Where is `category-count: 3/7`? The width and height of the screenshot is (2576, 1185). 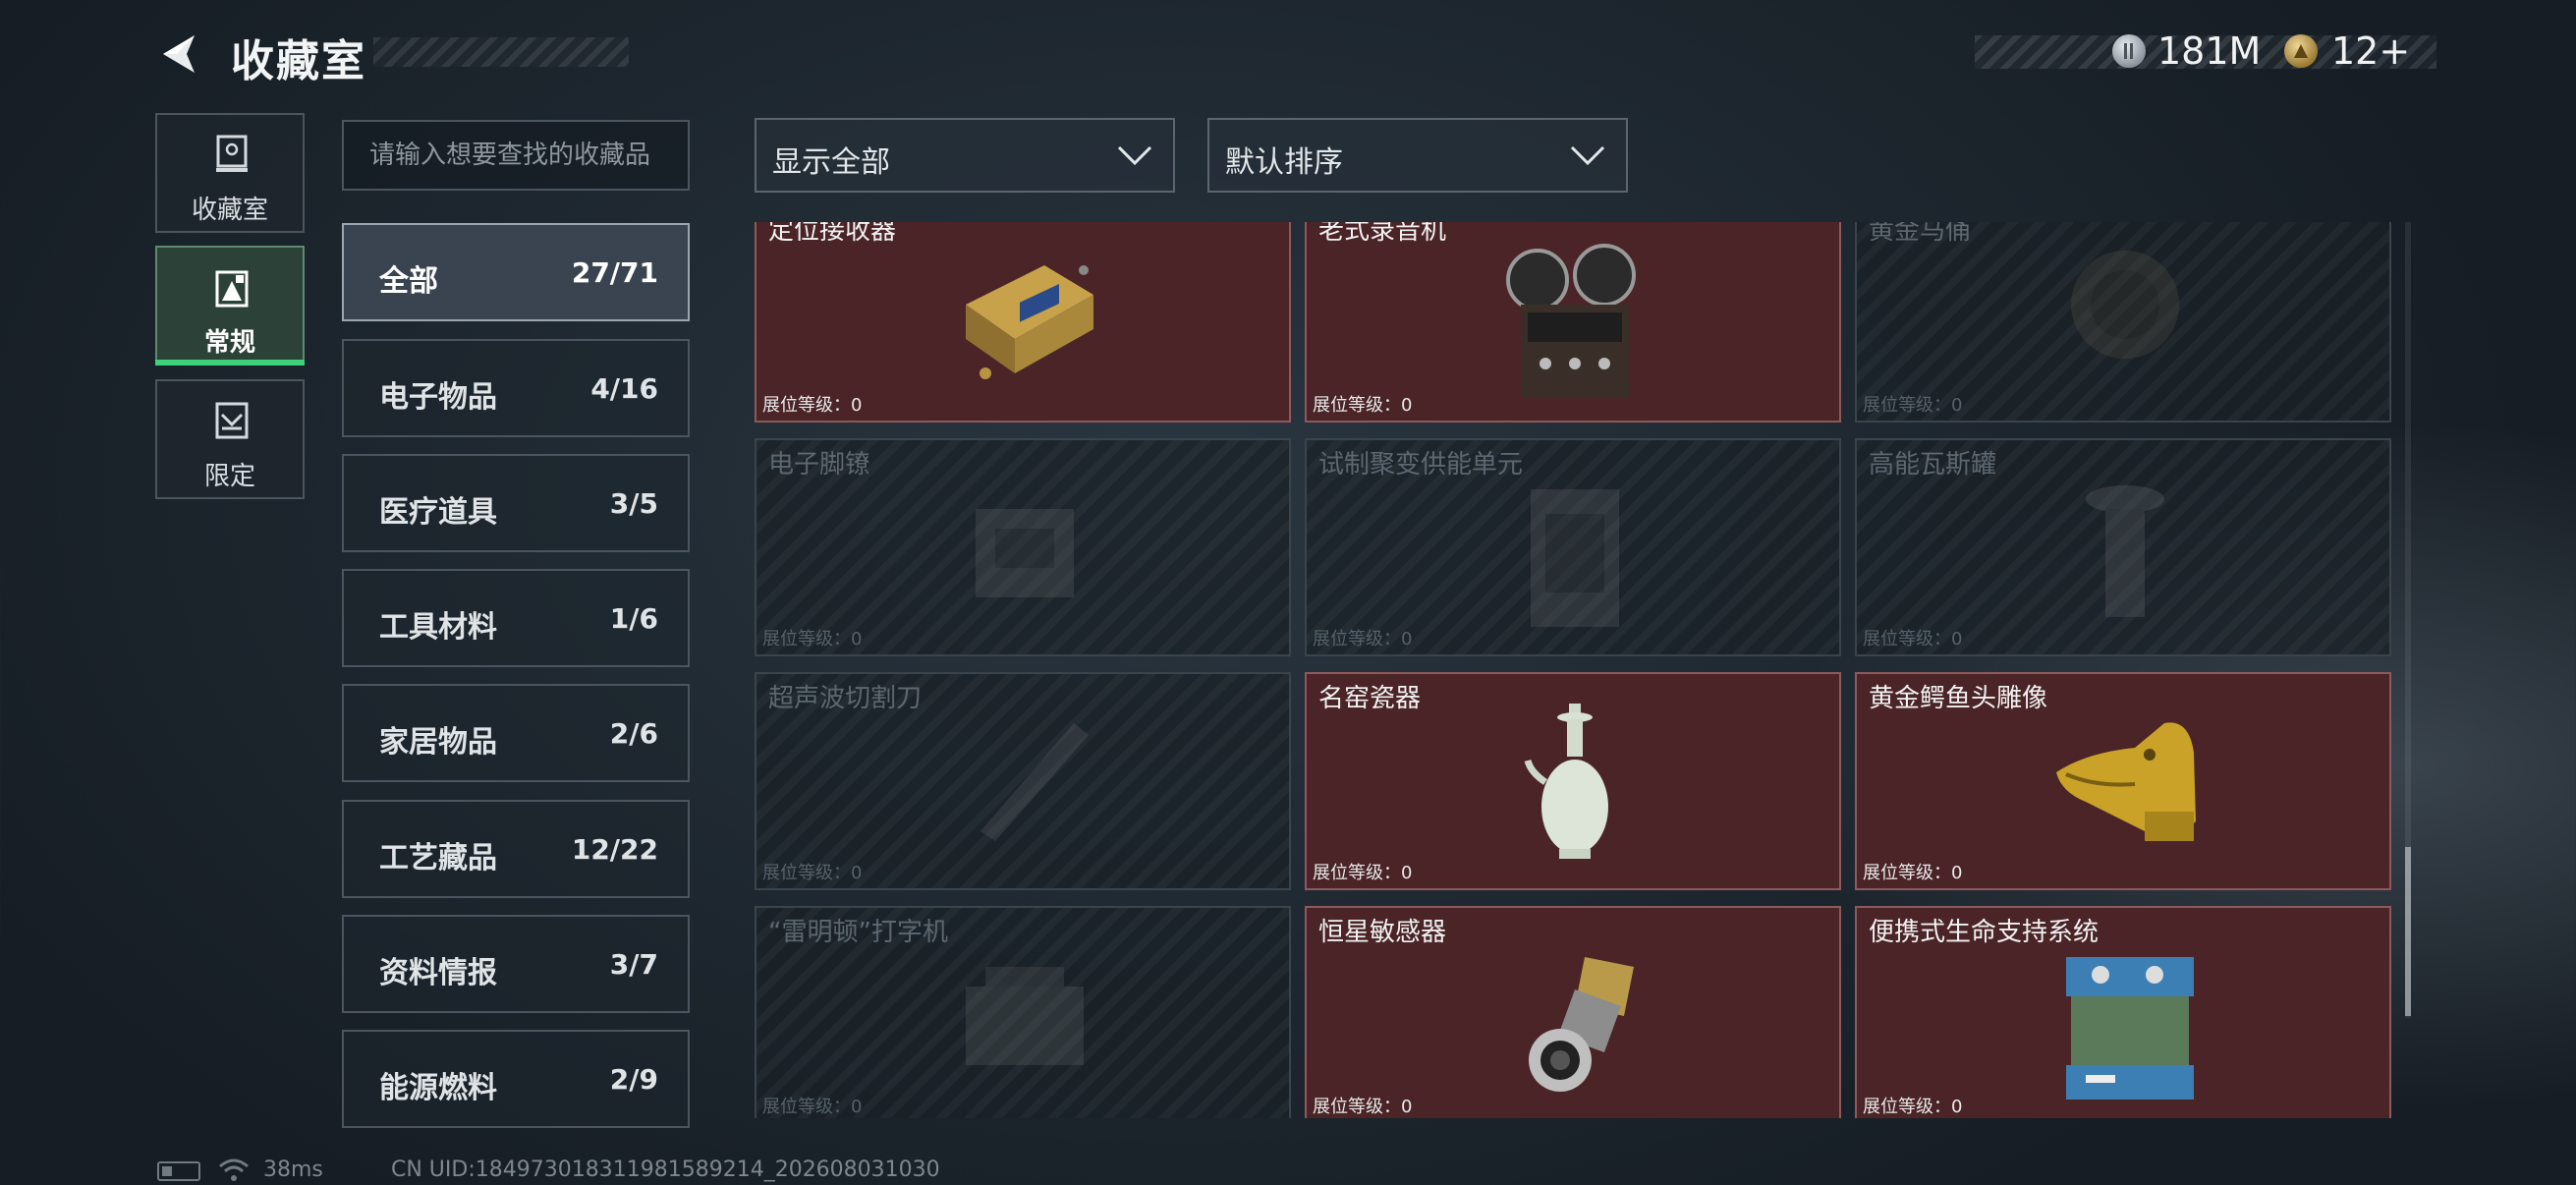
category-count: 3/7 is located at coordinates (633, 965).